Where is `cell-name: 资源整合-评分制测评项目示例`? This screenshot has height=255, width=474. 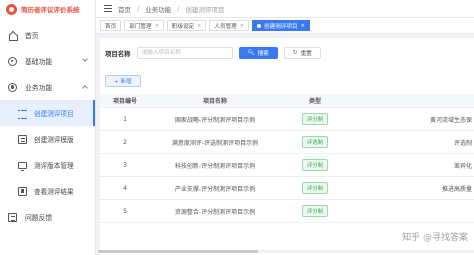
cell-name: 资源整合-评分制测评项目示例 is located at coordinates (215, 212).